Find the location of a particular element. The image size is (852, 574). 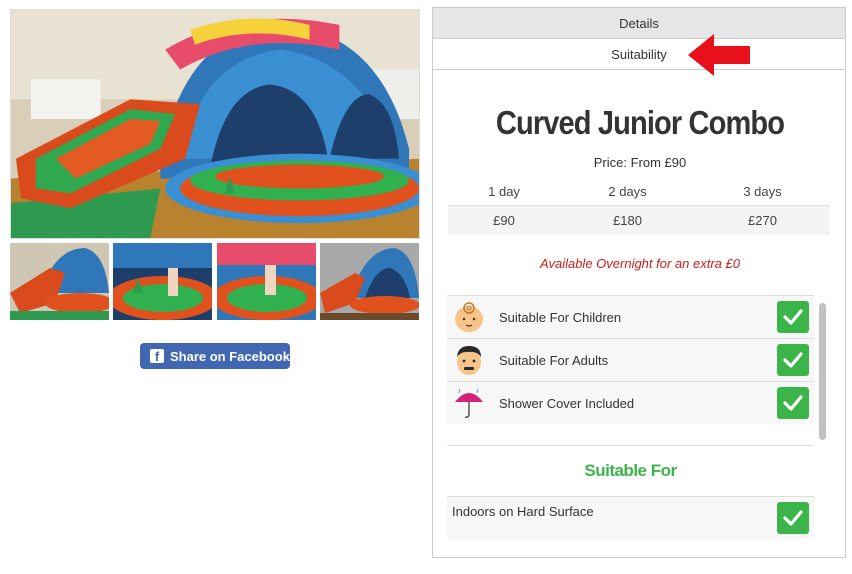

feature-label: Shower Cover Included is located at coordinates (567, 403).